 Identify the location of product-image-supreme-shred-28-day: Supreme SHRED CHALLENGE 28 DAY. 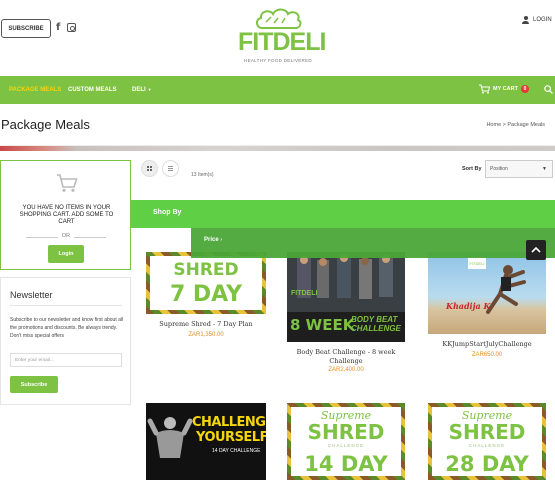
(487, 441).